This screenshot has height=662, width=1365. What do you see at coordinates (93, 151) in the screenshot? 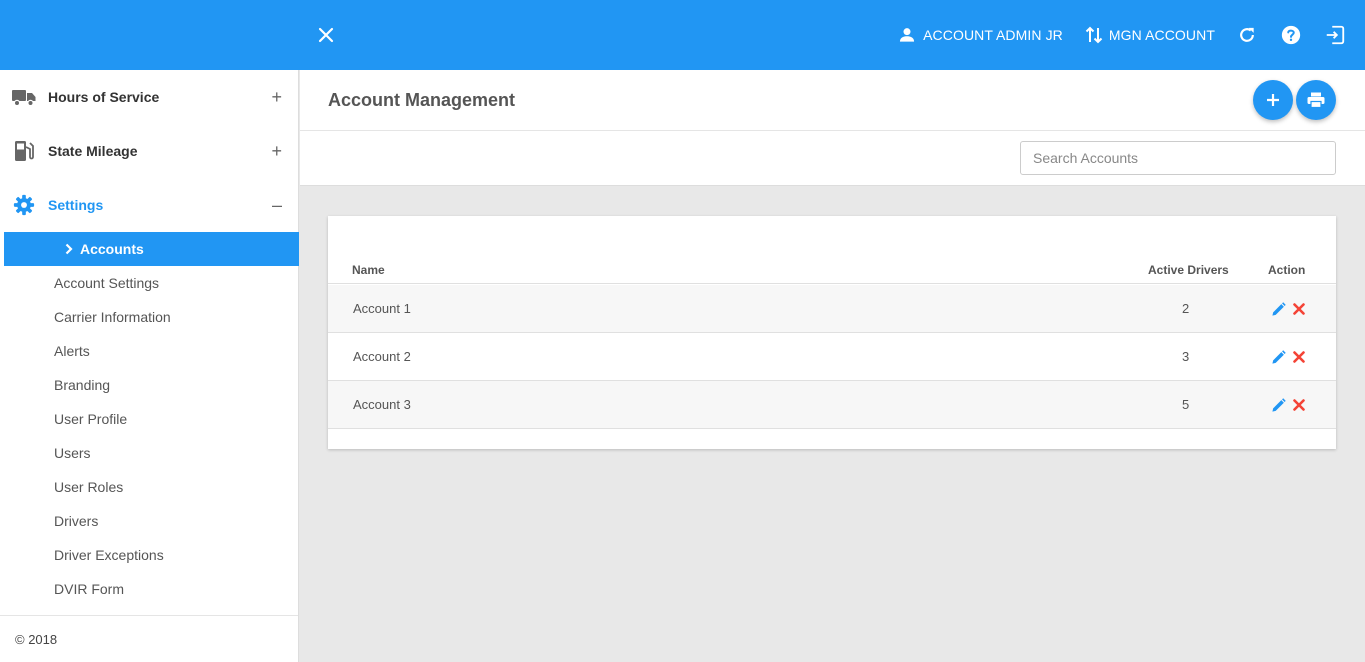
I see `nav-group-label: State Mileage` at bounding box center [93, 151].